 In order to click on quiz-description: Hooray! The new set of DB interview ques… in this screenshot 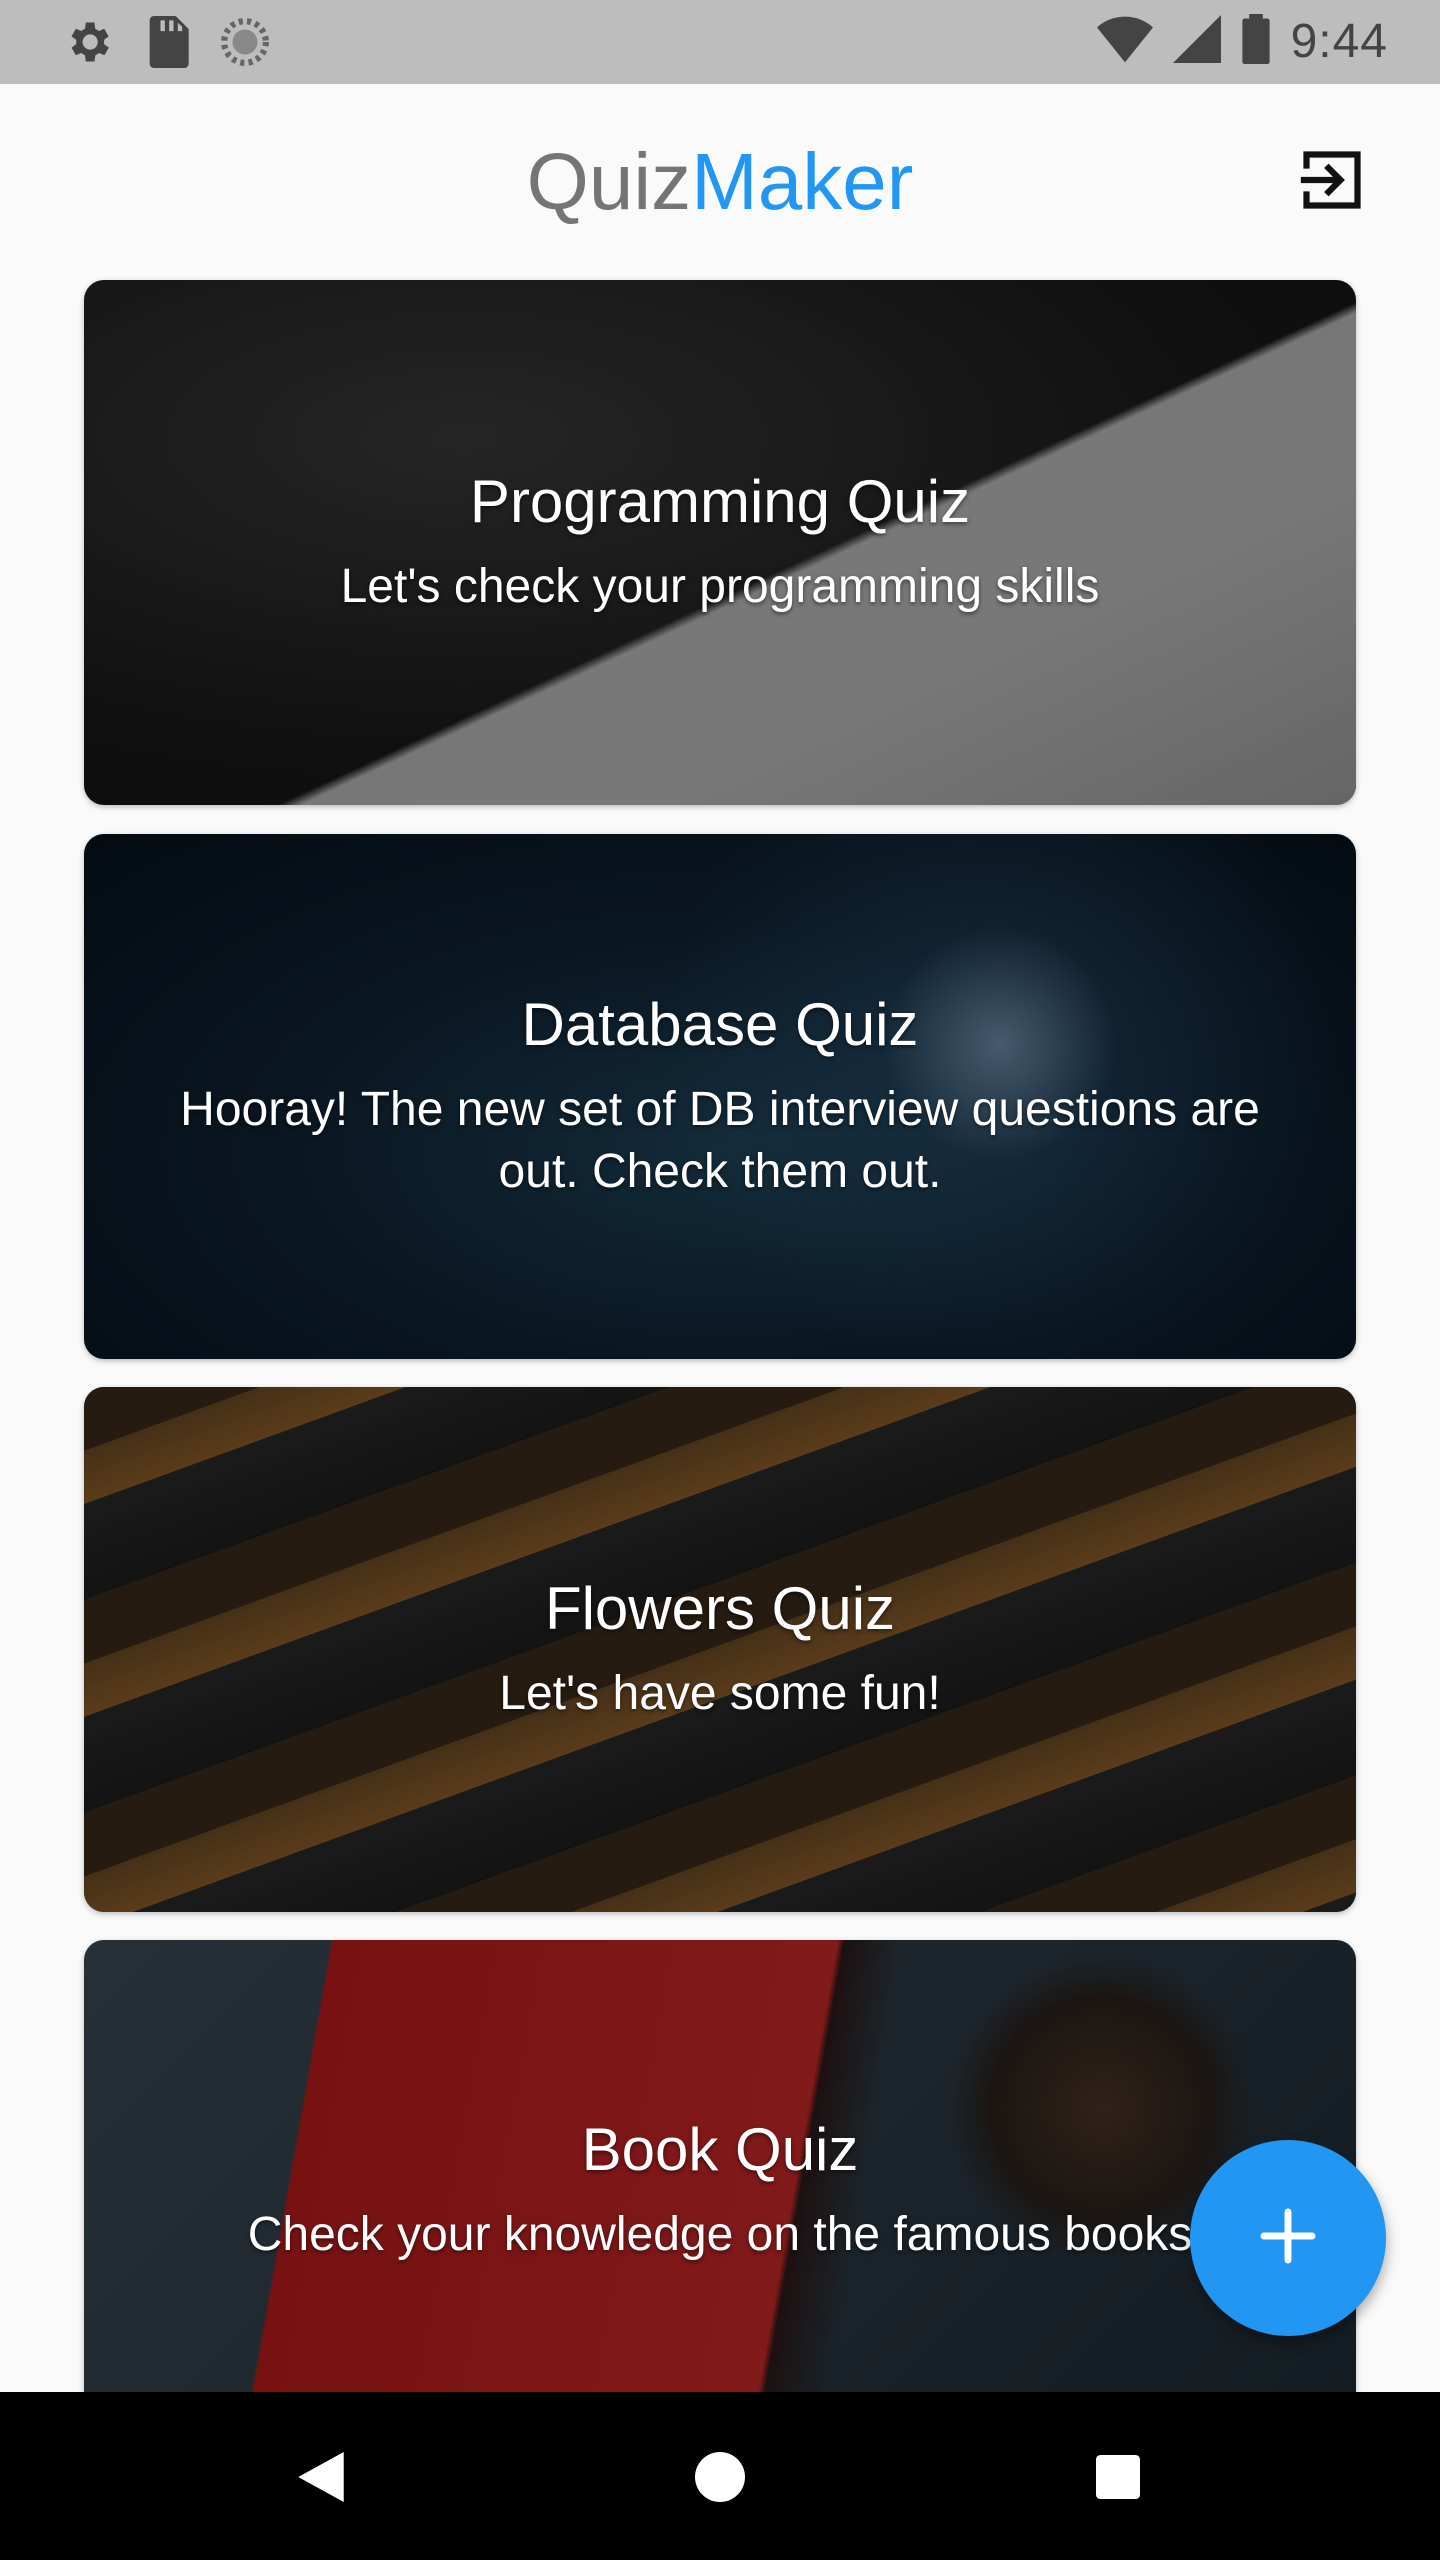, I will do `click(720, 1140)`.